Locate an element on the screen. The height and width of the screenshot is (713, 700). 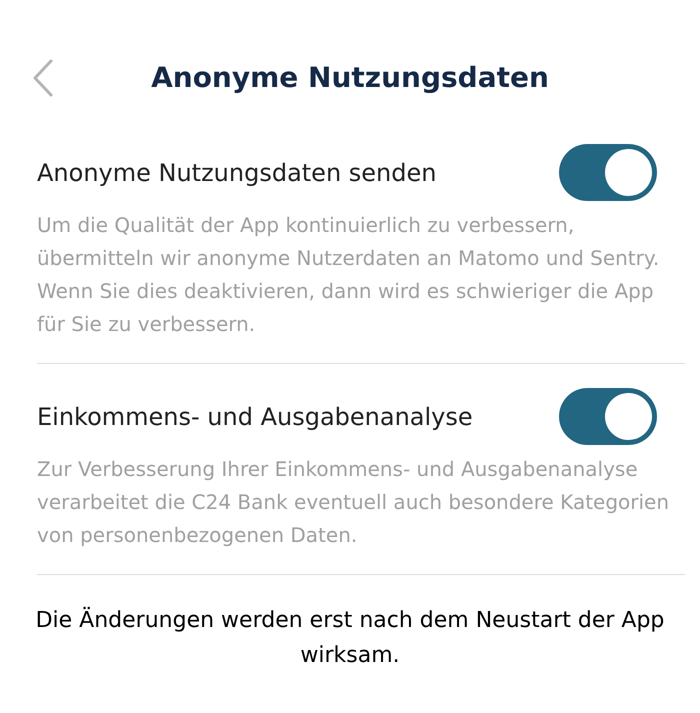
setting-description: Zur Verbesserung Ihrer Einkommens- und Ausgabenanalyse verarbeitet die C24 Bank eventuell auch besondere Kategorien von personenbezogenen Daten. is located at coordinates (353, 502).